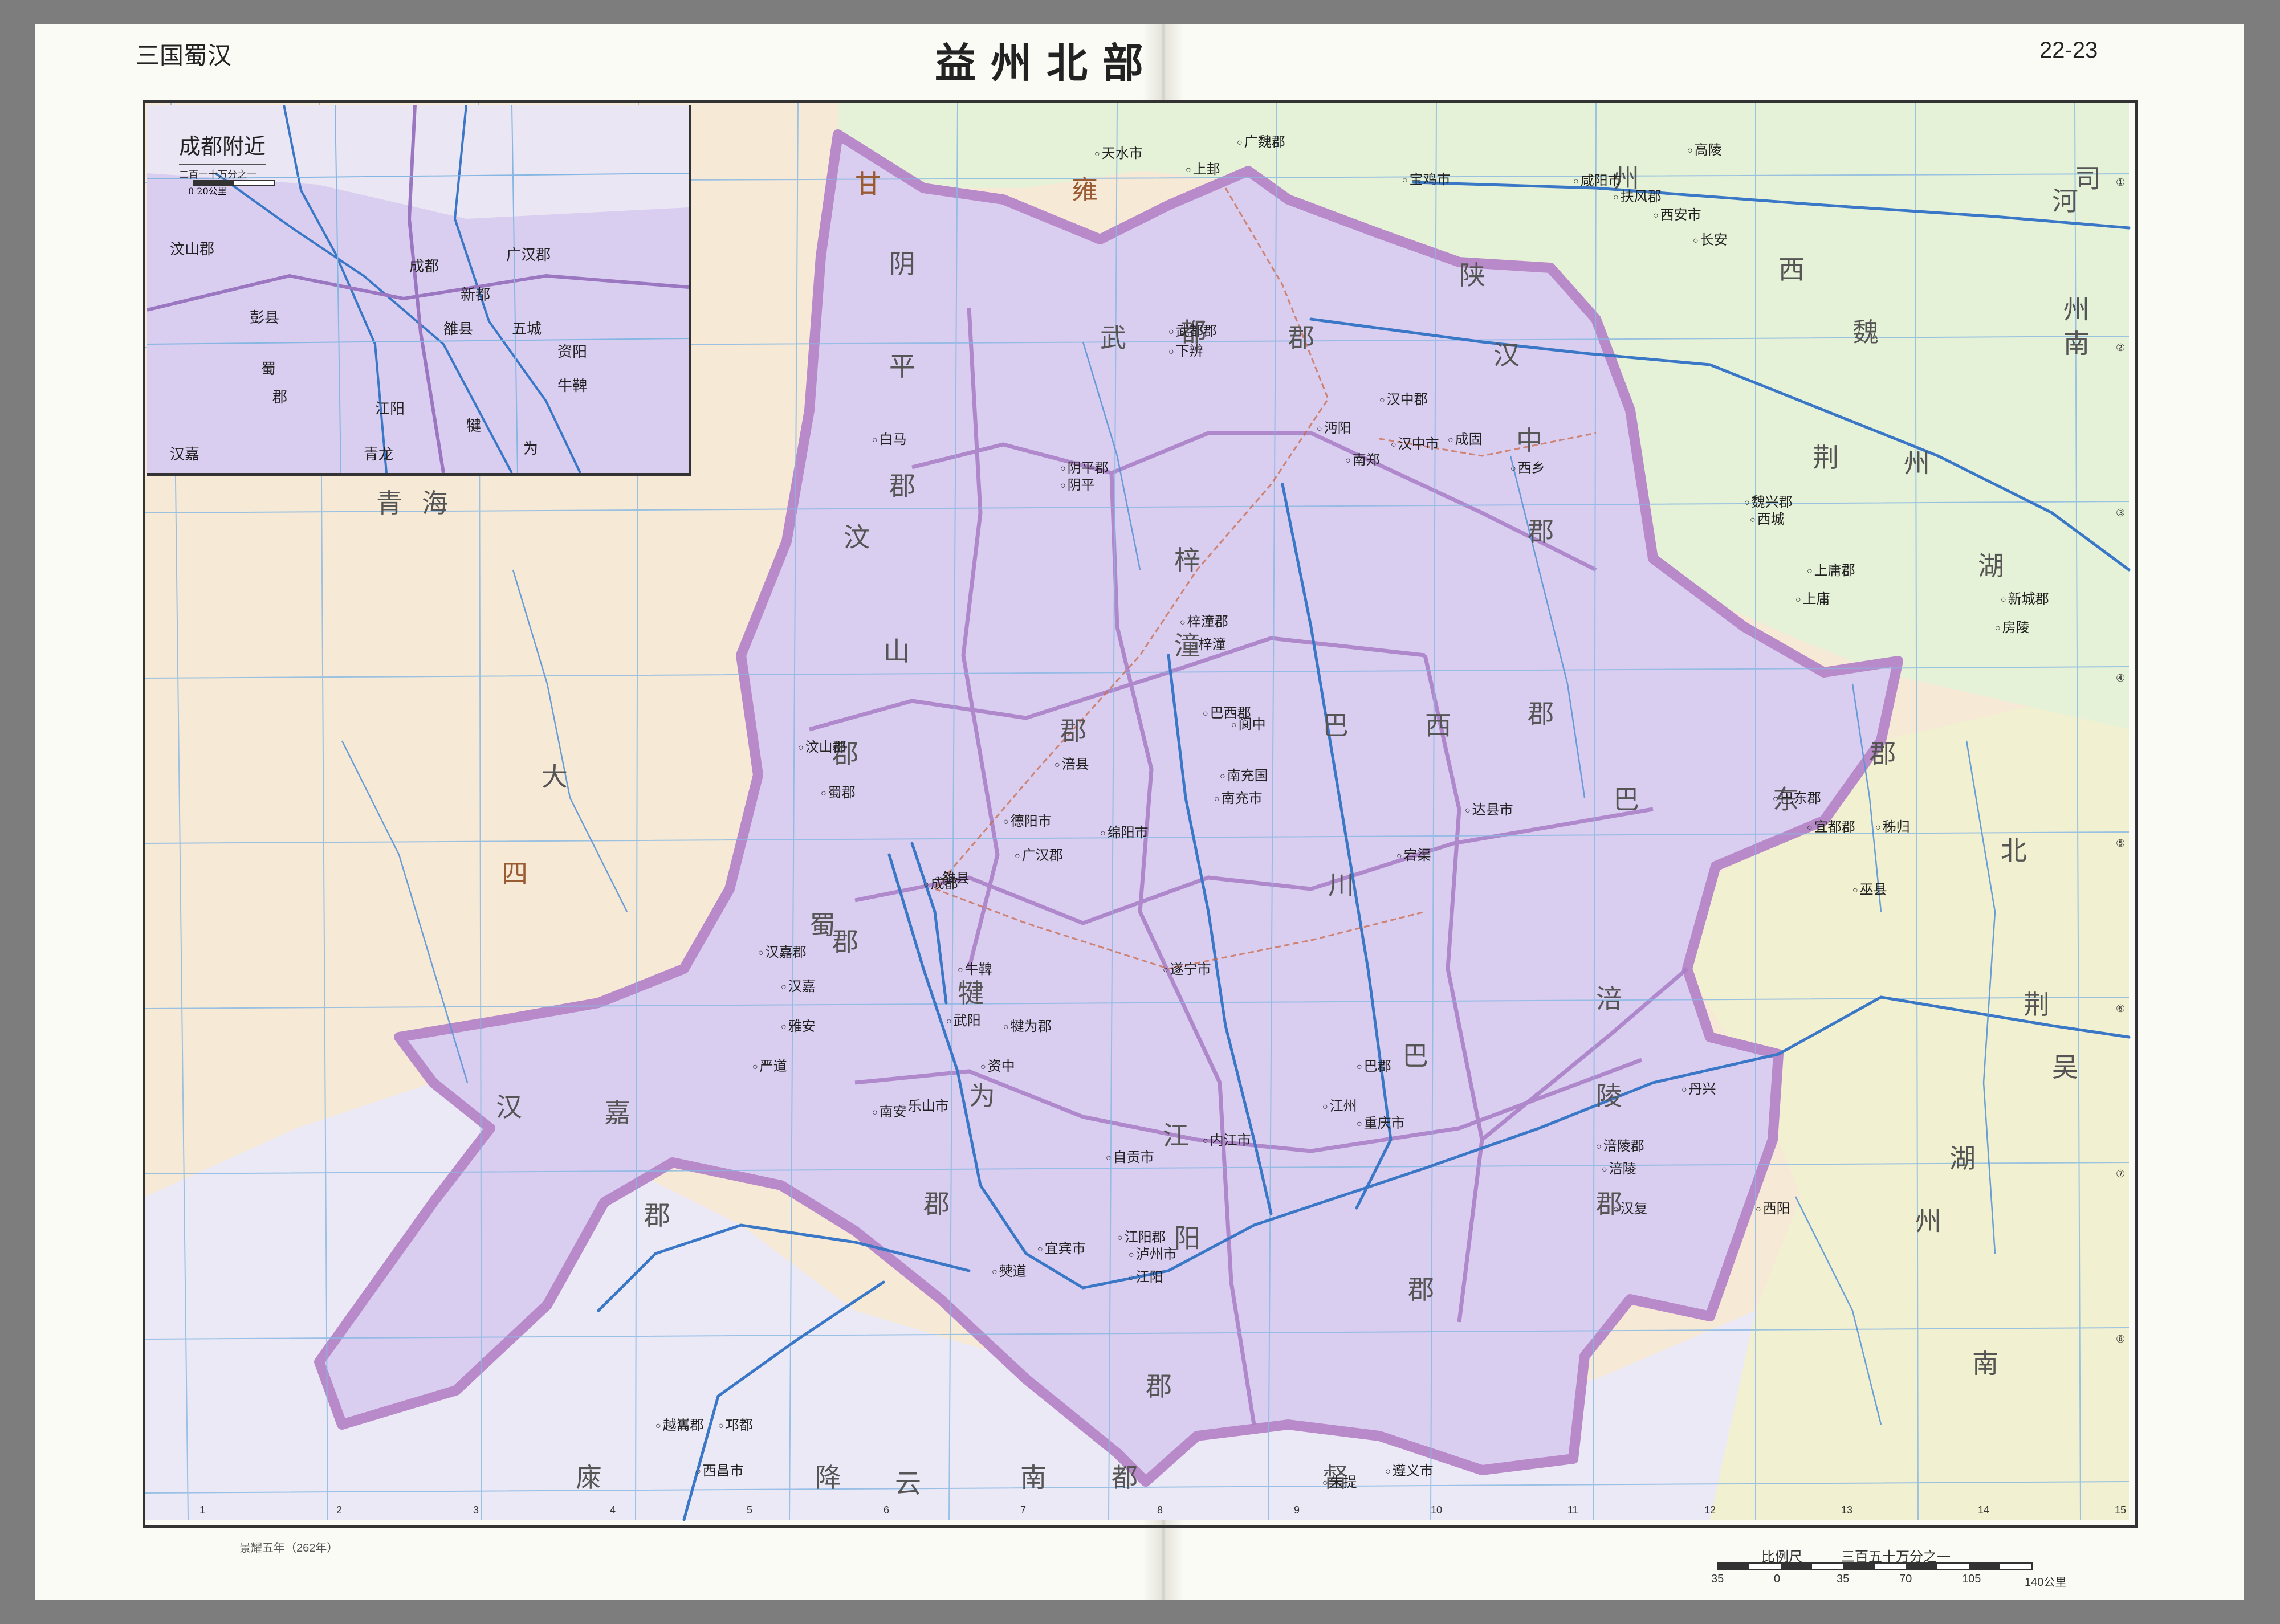 Image resolution: width=2280 pixels, height=1624 pixels. Describe the element at coordinates (903, 263) in the screenshot. I see `region-label: 阴` at that location.